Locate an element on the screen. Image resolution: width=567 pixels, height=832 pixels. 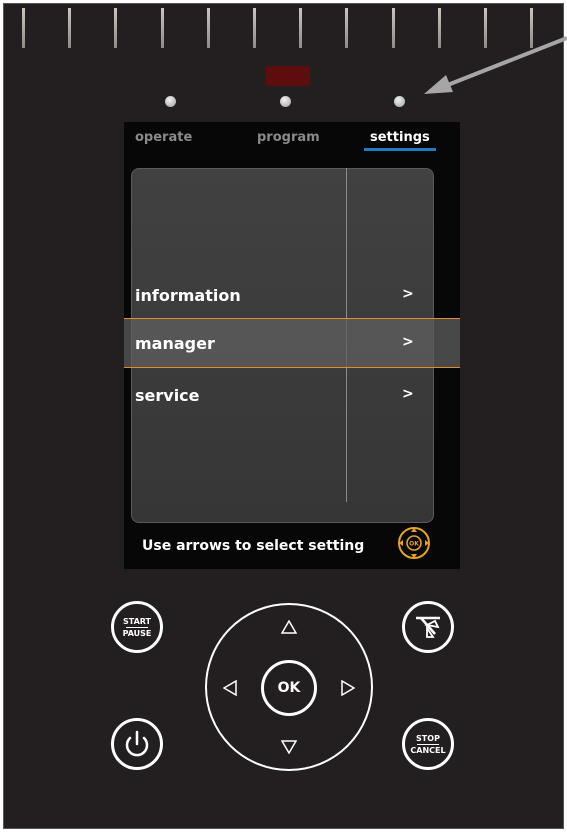
led-settings is located at coordinates (399, 101).